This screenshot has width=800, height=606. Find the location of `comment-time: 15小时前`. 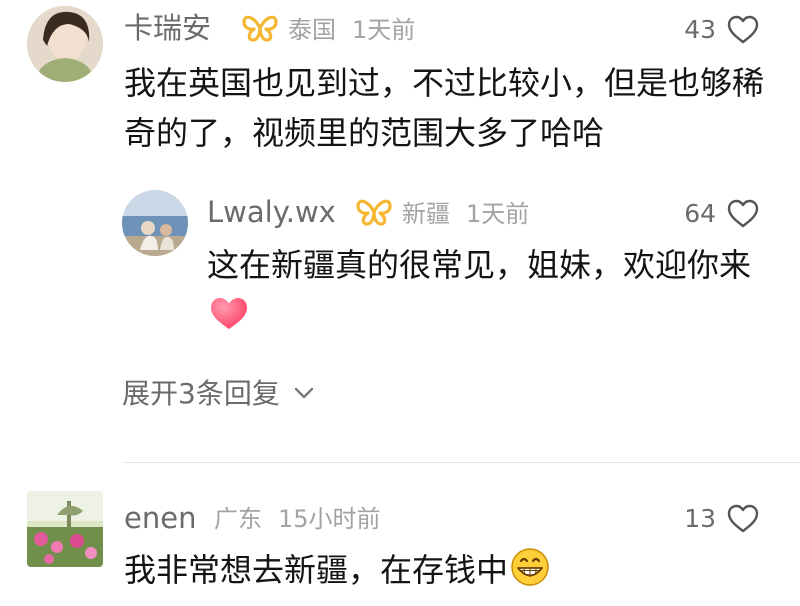

comment-time: 15小时前 is located at coordinates (329, 519).